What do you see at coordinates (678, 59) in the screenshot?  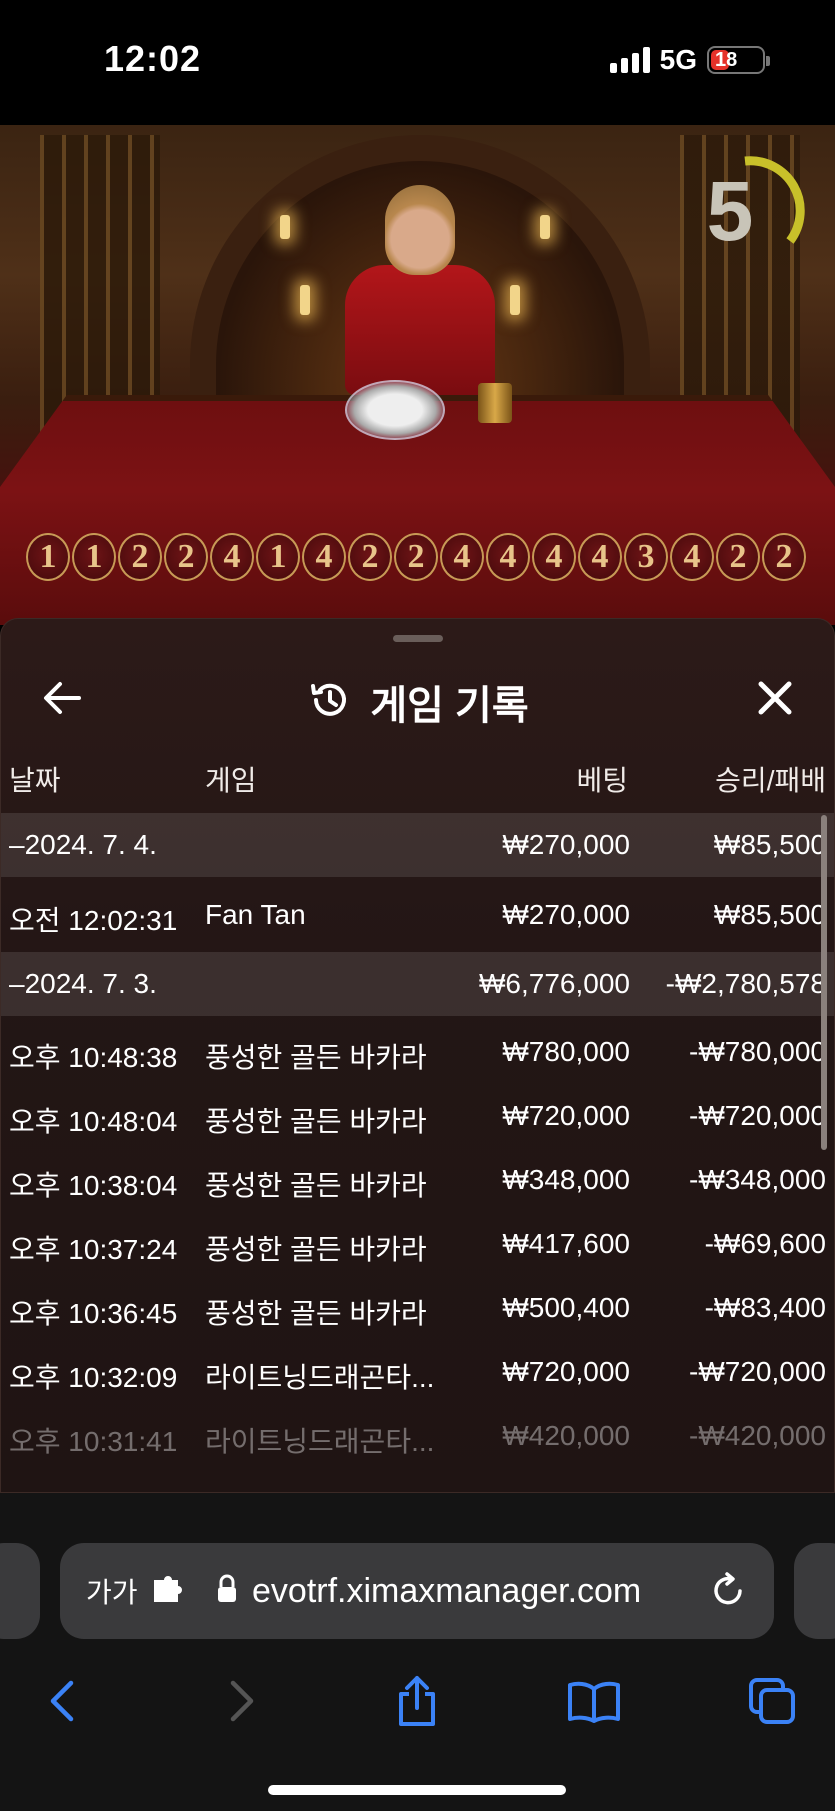 I see `network-type: 5G` at bounding box center [678, 59].